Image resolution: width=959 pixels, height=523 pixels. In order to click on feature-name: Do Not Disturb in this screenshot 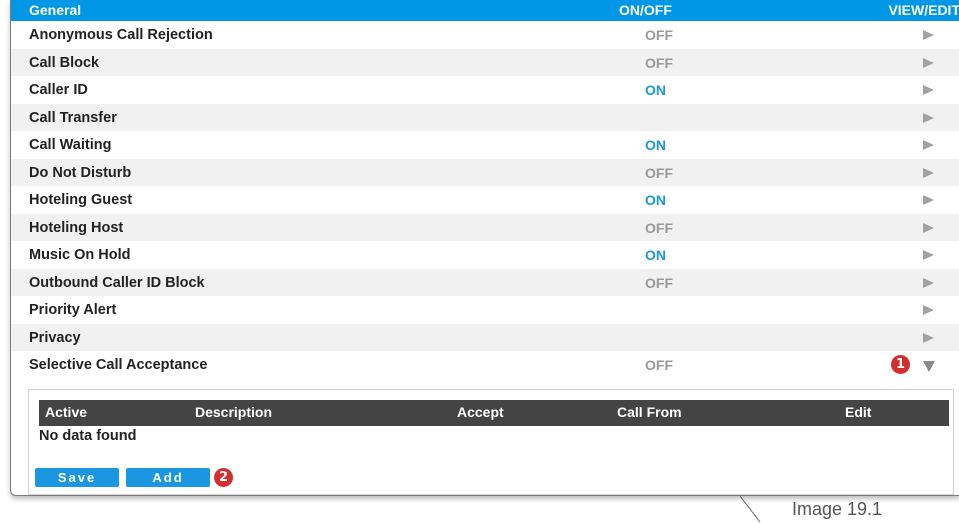, I will do `click(80, 172)`.